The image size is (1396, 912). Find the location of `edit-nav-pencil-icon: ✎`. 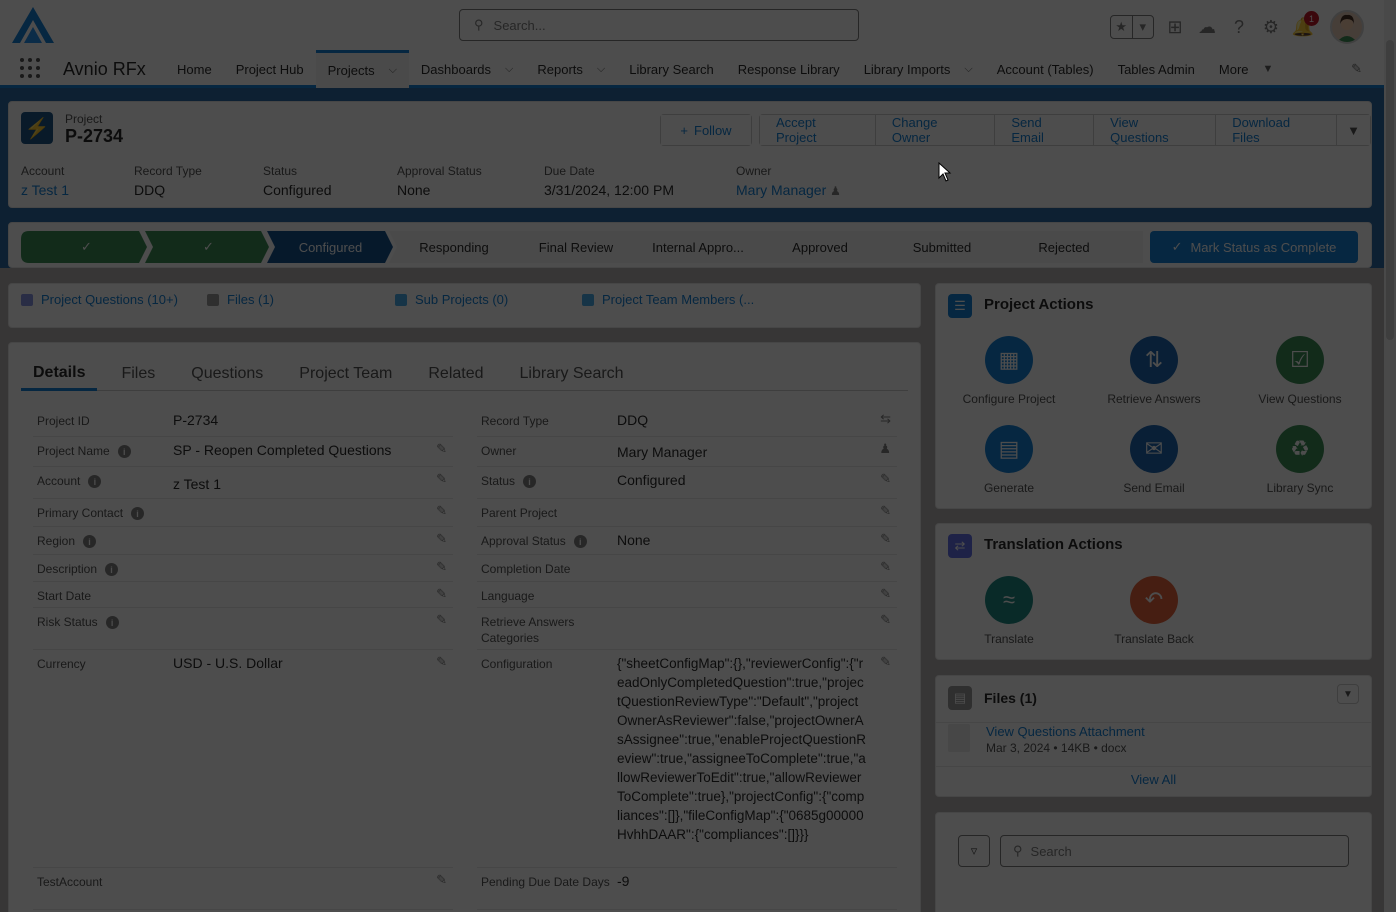

edit-nav-pencil-icon: ✎ is located at coordinates (1356, 69).